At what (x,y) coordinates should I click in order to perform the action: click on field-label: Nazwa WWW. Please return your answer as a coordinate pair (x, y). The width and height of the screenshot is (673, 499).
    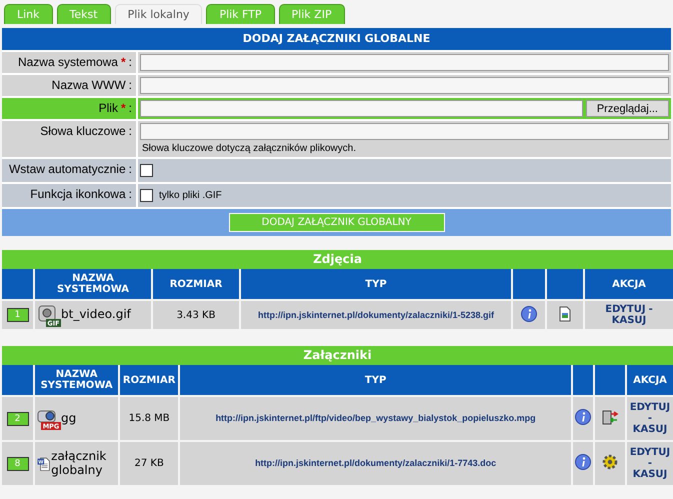
    Looking at the image, I should click on (89, 86).